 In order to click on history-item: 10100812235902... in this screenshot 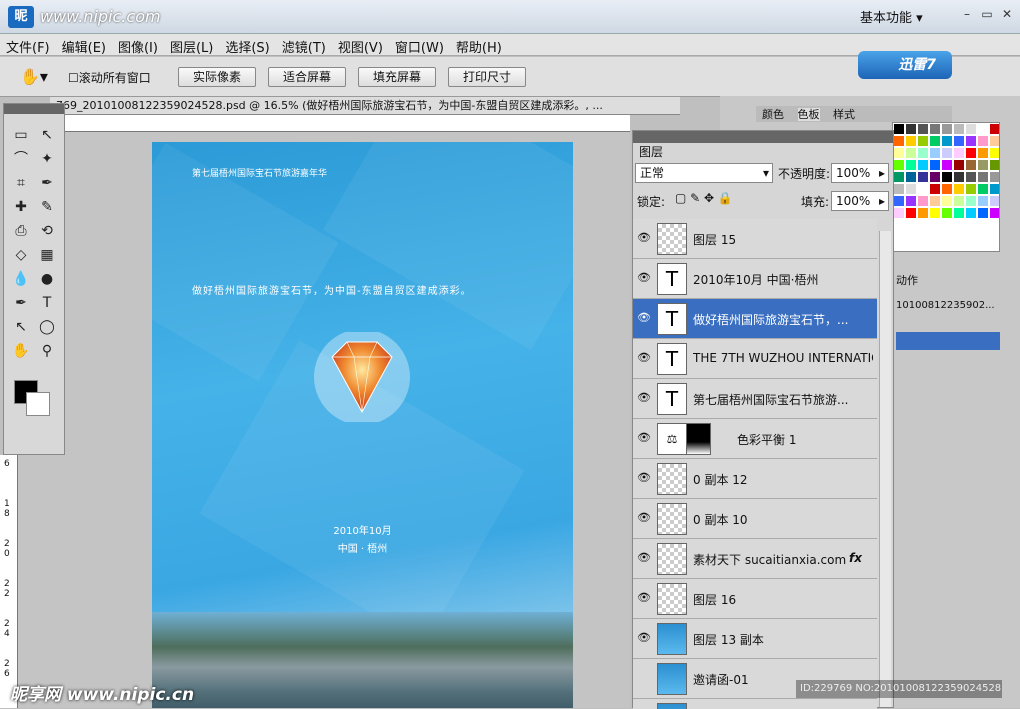, I will do `click(958, 305)`.